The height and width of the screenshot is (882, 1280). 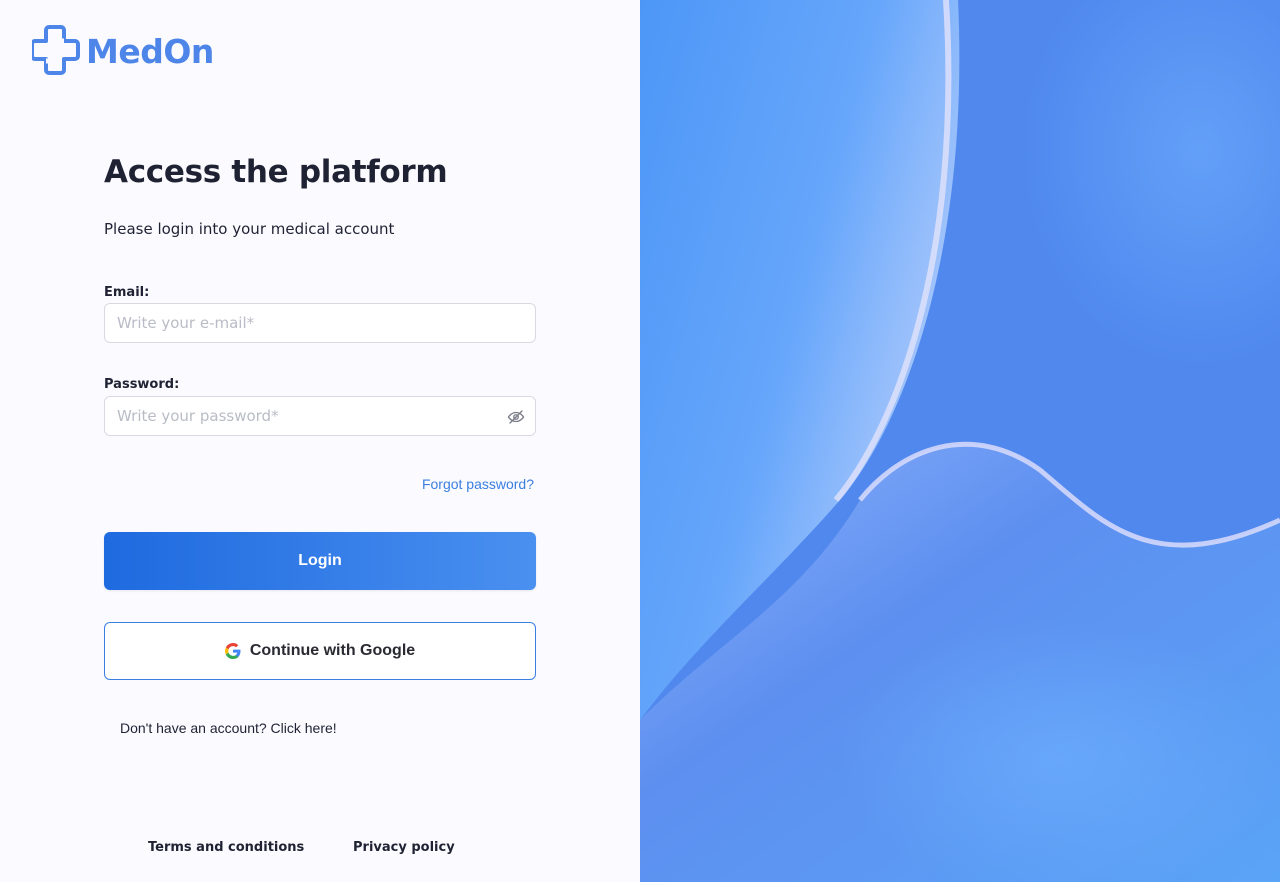 I want to click on signup-link: Don't have an account? Click here!, so click(x=228, y=728).